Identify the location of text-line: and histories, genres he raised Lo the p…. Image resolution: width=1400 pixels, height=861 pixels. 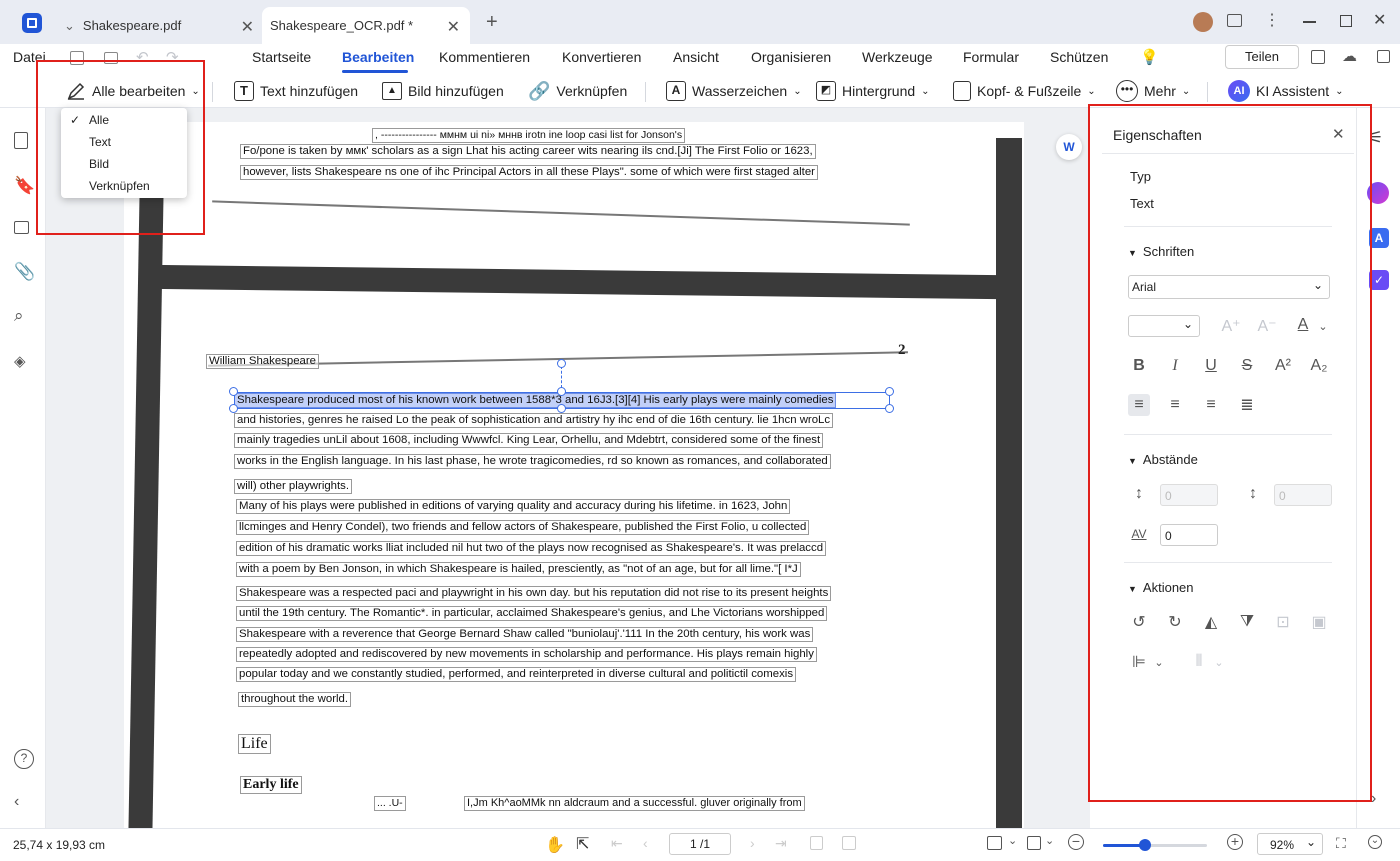
(534, 420).